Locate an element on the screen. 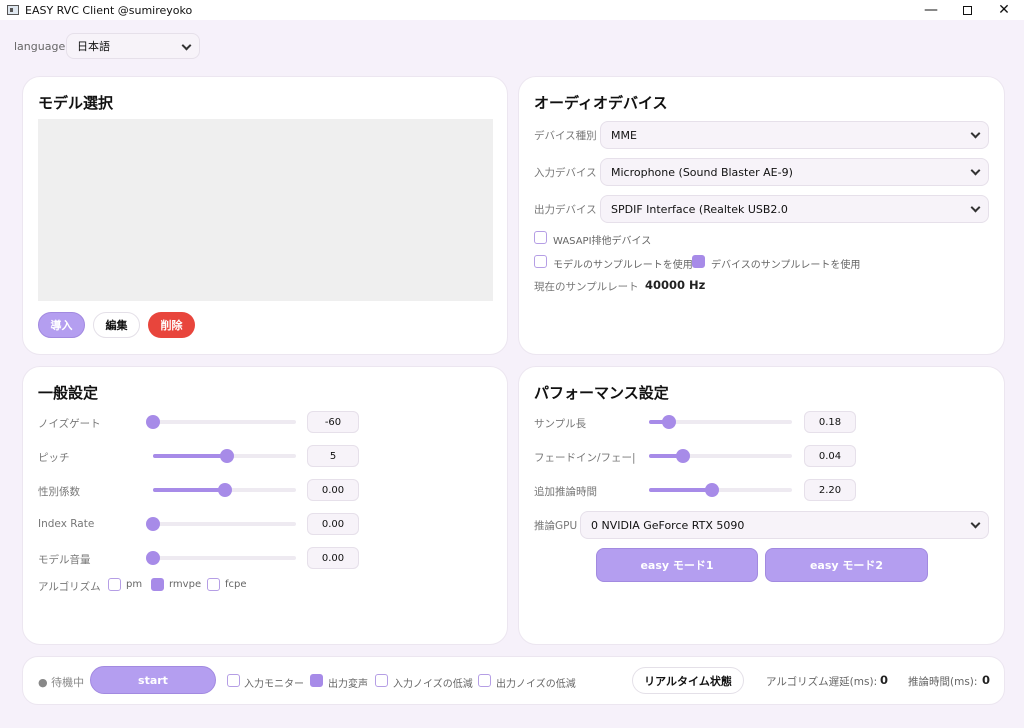 The image size is (1024, 728). language-select: 日本語 is located at coordinates (133, 46).